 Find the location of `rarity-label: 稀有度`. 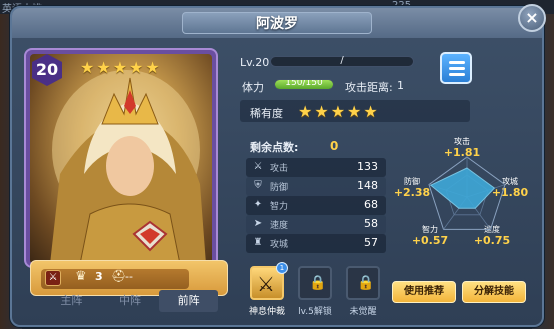

rarity-label: 稀有度 is located at coordinates (266, 113).